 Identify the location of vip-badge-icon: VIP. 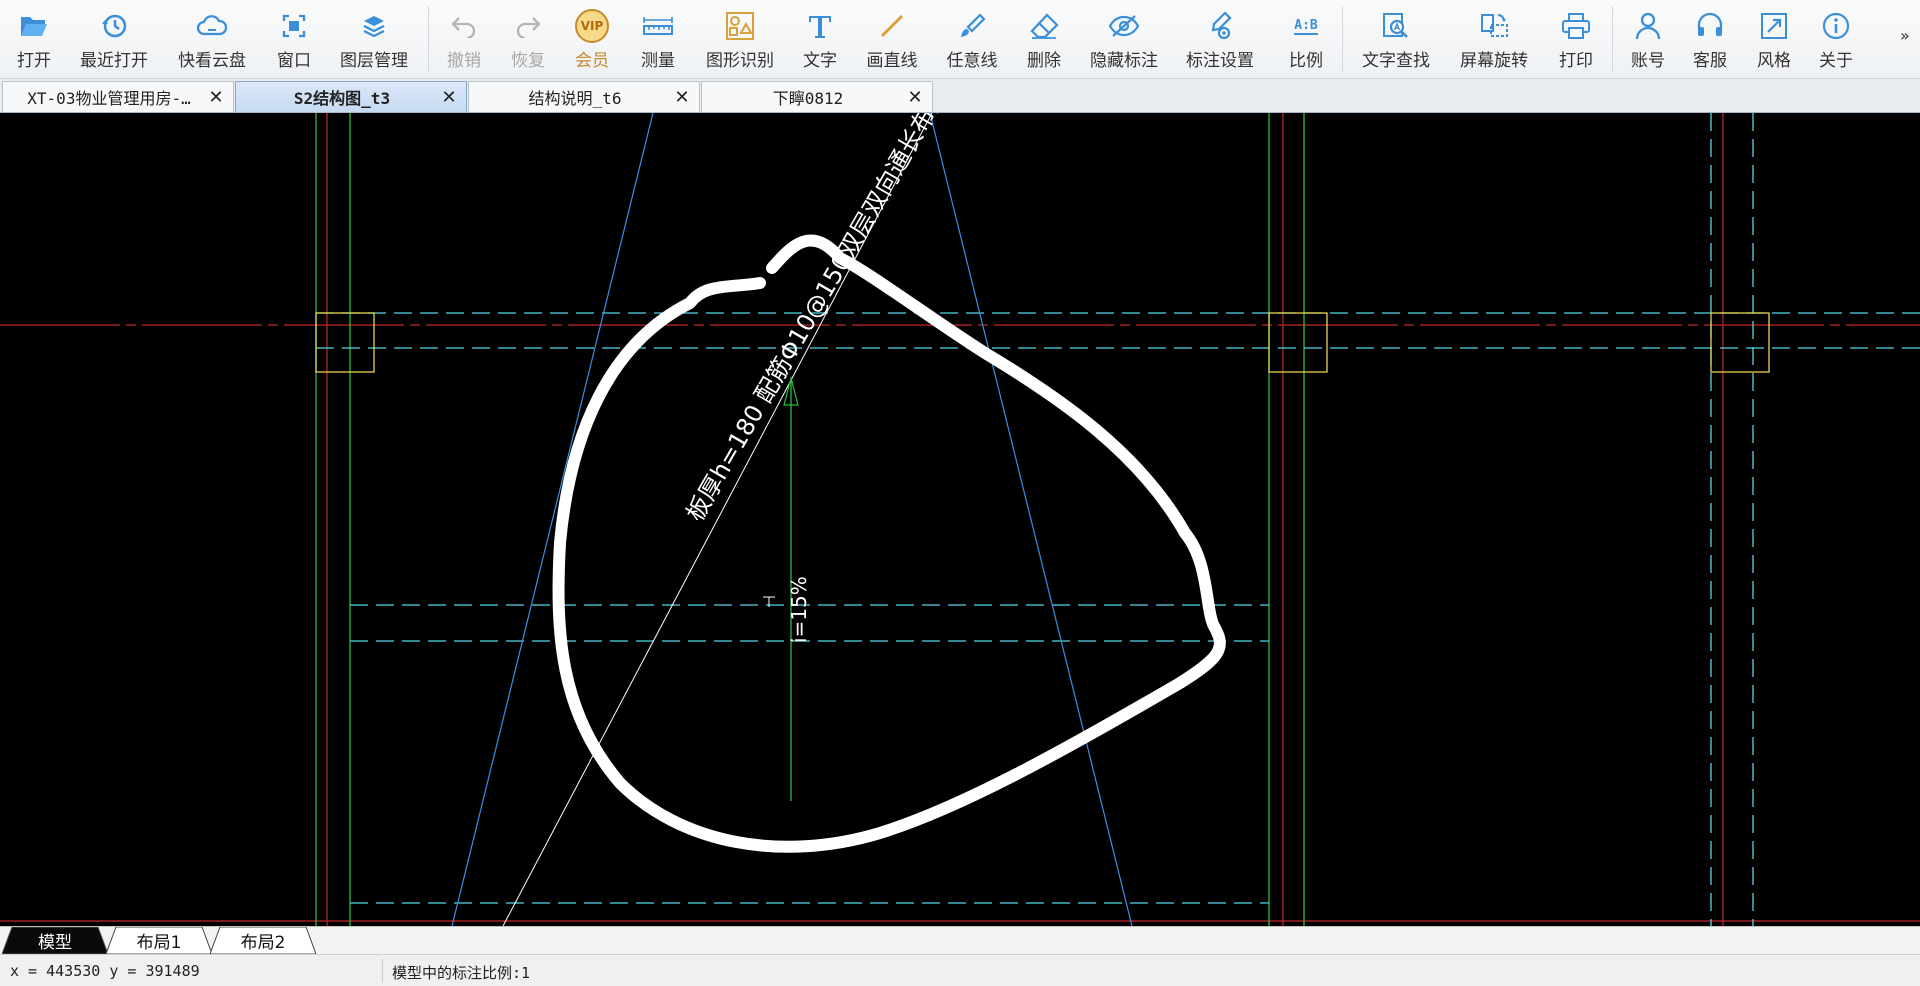
(592, 26).